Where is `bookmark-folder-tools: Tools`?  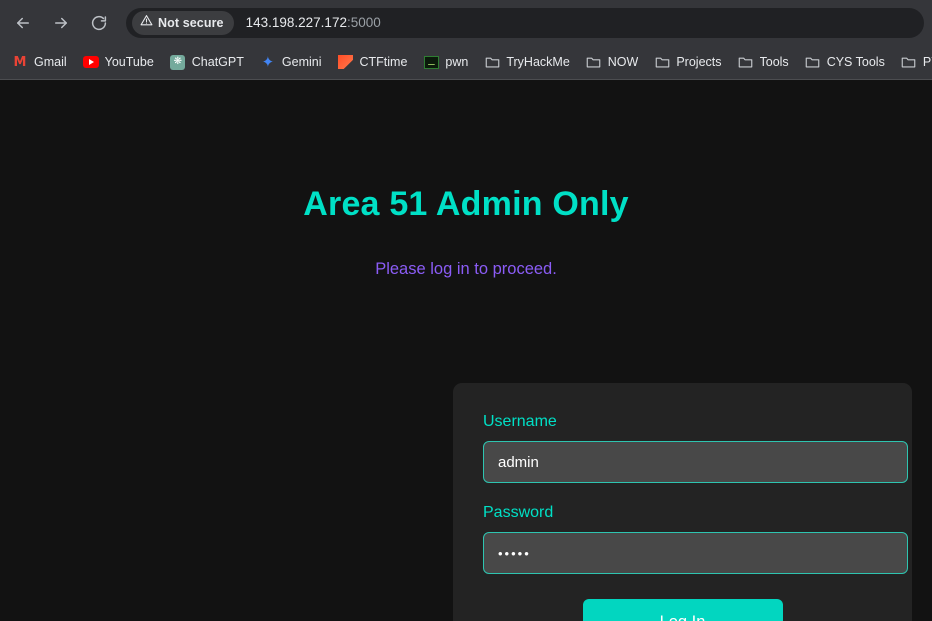
bookmark-folder-tools: Tools is located at coordinates (763, 62).